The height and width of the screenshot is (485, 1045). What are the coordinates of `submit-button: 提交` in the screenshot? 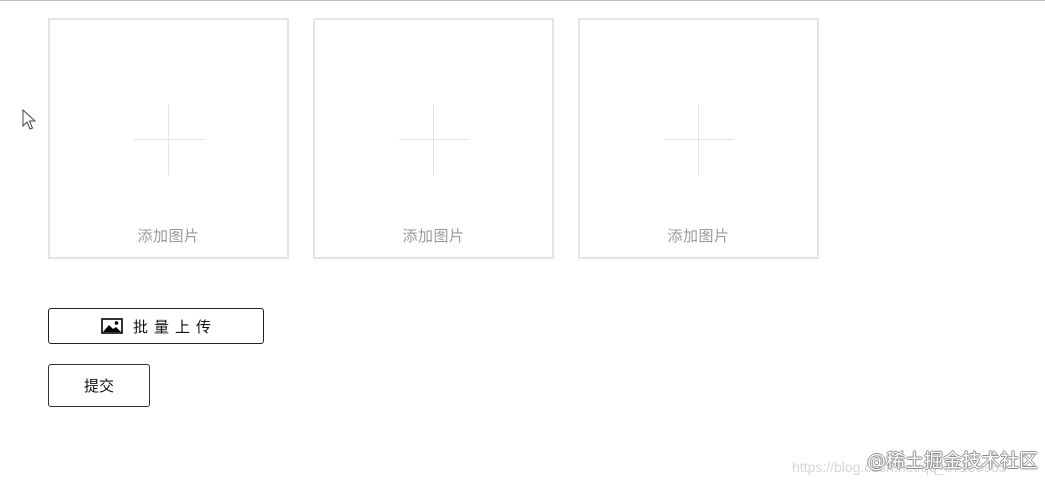 It's located at (99, 385).